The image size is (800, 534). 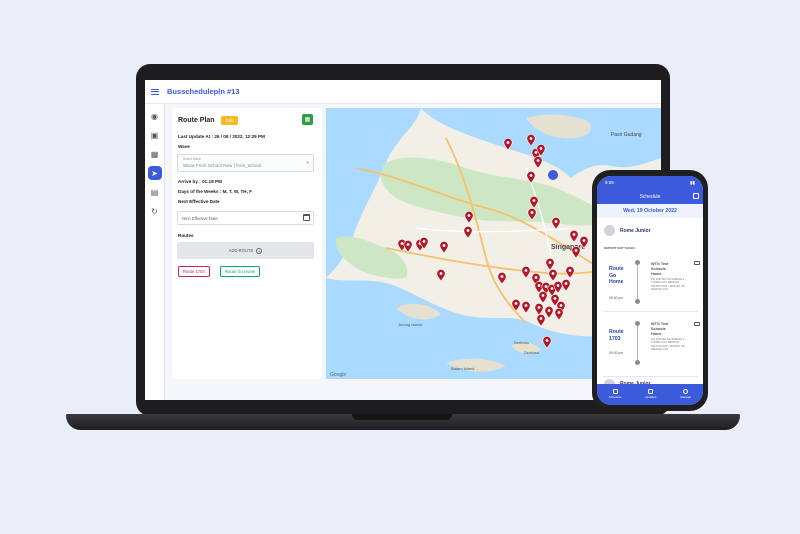 I want to click on gear-icon, so click(x=686, y=391).